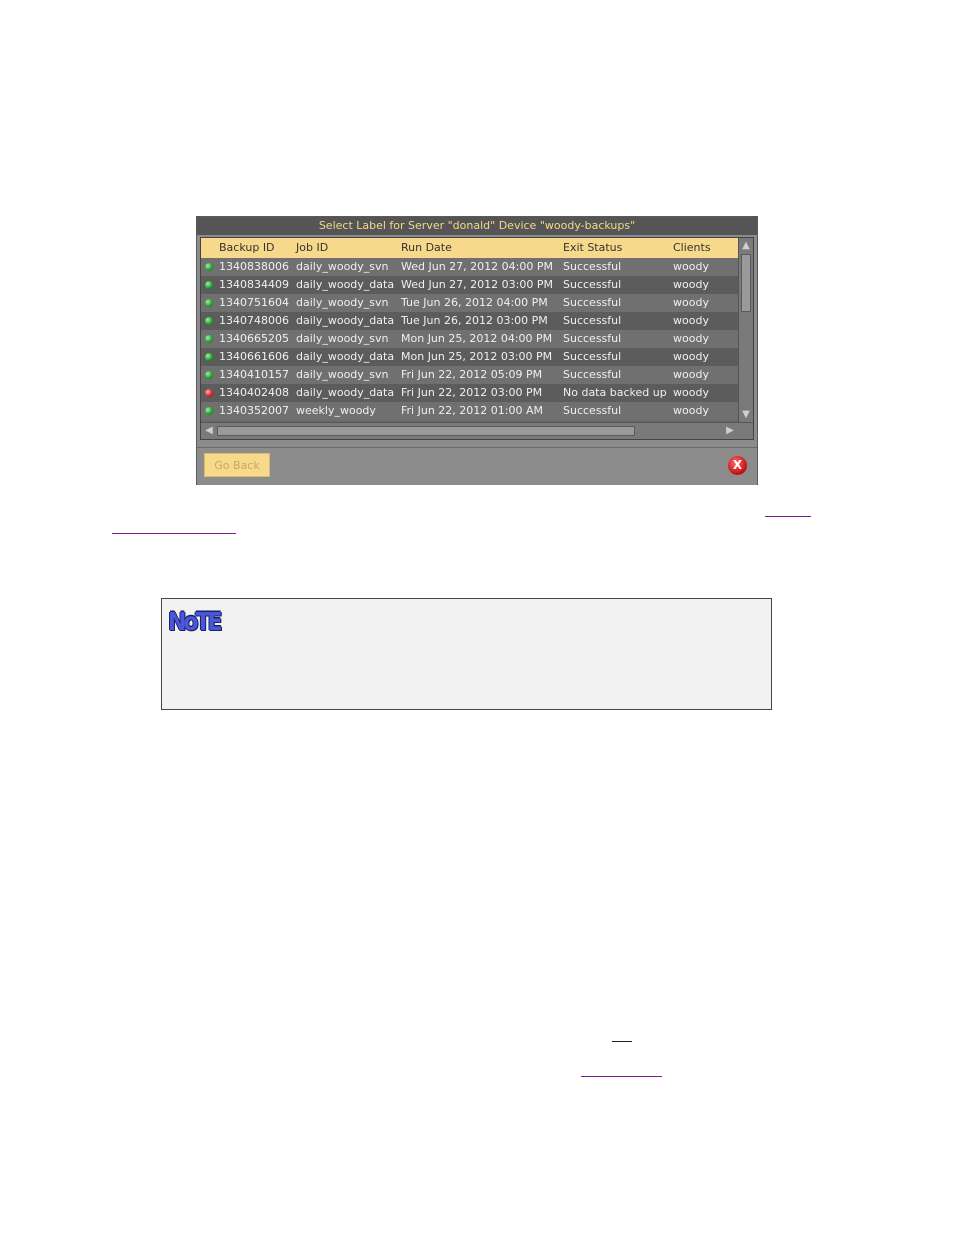 The image size is (954, 1235). I want to click on scroll-right-arrow-icon: ▶, so click(730, 431).